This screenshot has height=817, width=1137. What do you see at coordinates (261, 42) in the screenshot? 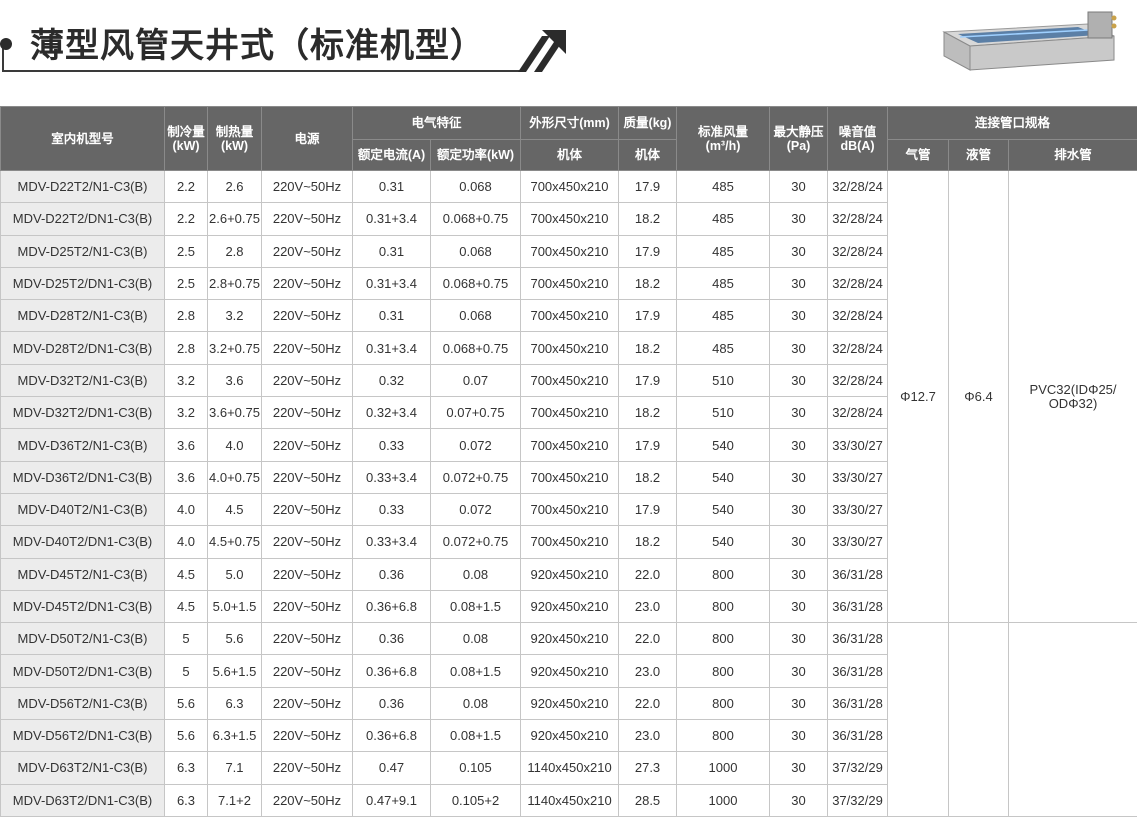
I see `page-title: 薄型风管天井式（标准机型）` at bounding box center [261, 42].